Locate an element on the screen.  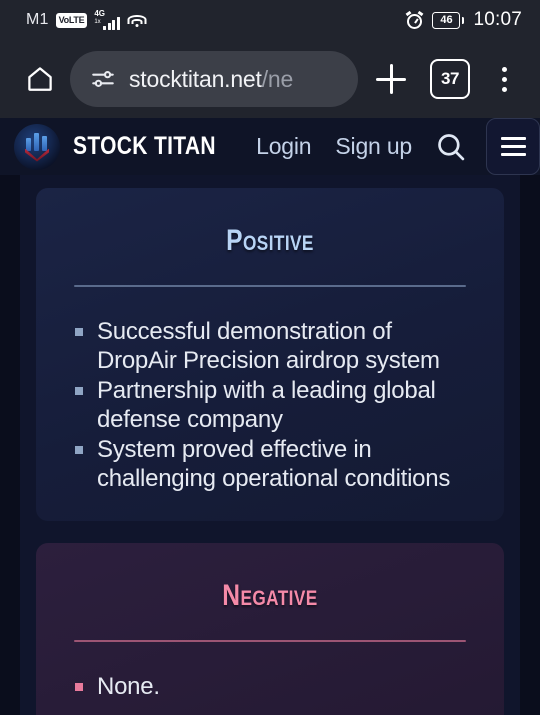
list-item: None. is located at coordinates (273, 686).